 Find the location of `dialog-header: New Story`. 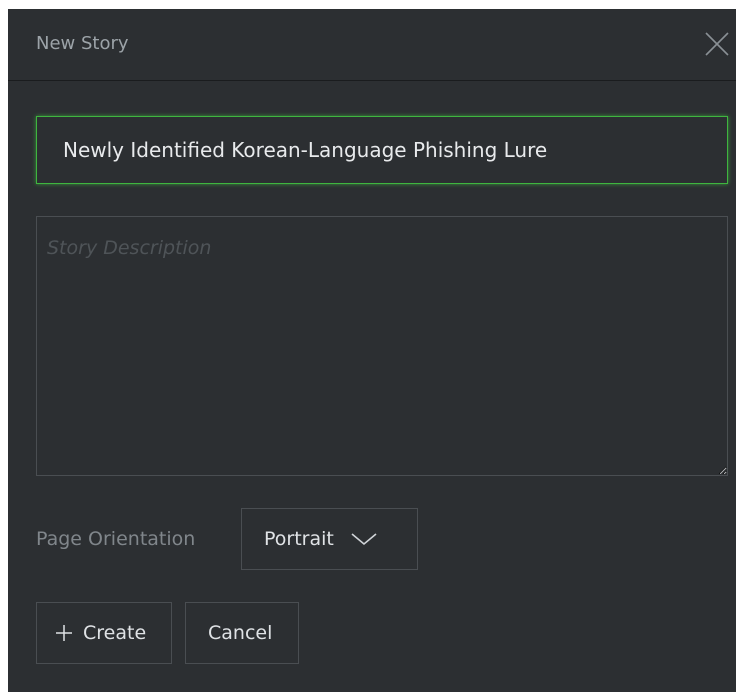

dialog-header: New Story is located at coordinates (372, 45).